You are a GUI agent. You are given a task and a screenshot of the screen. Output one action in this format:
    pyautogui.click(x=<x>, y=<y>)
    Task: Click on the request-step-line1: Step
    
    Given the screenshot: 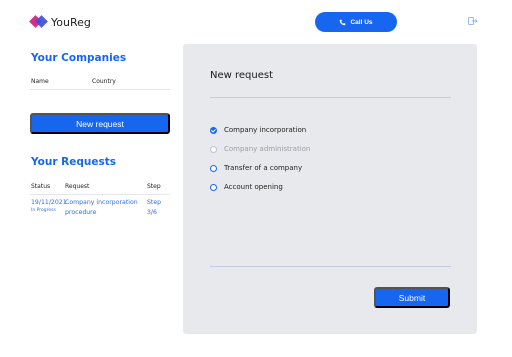 What is the action you would take?
    pyautogui.click(x=154, y=202)
    